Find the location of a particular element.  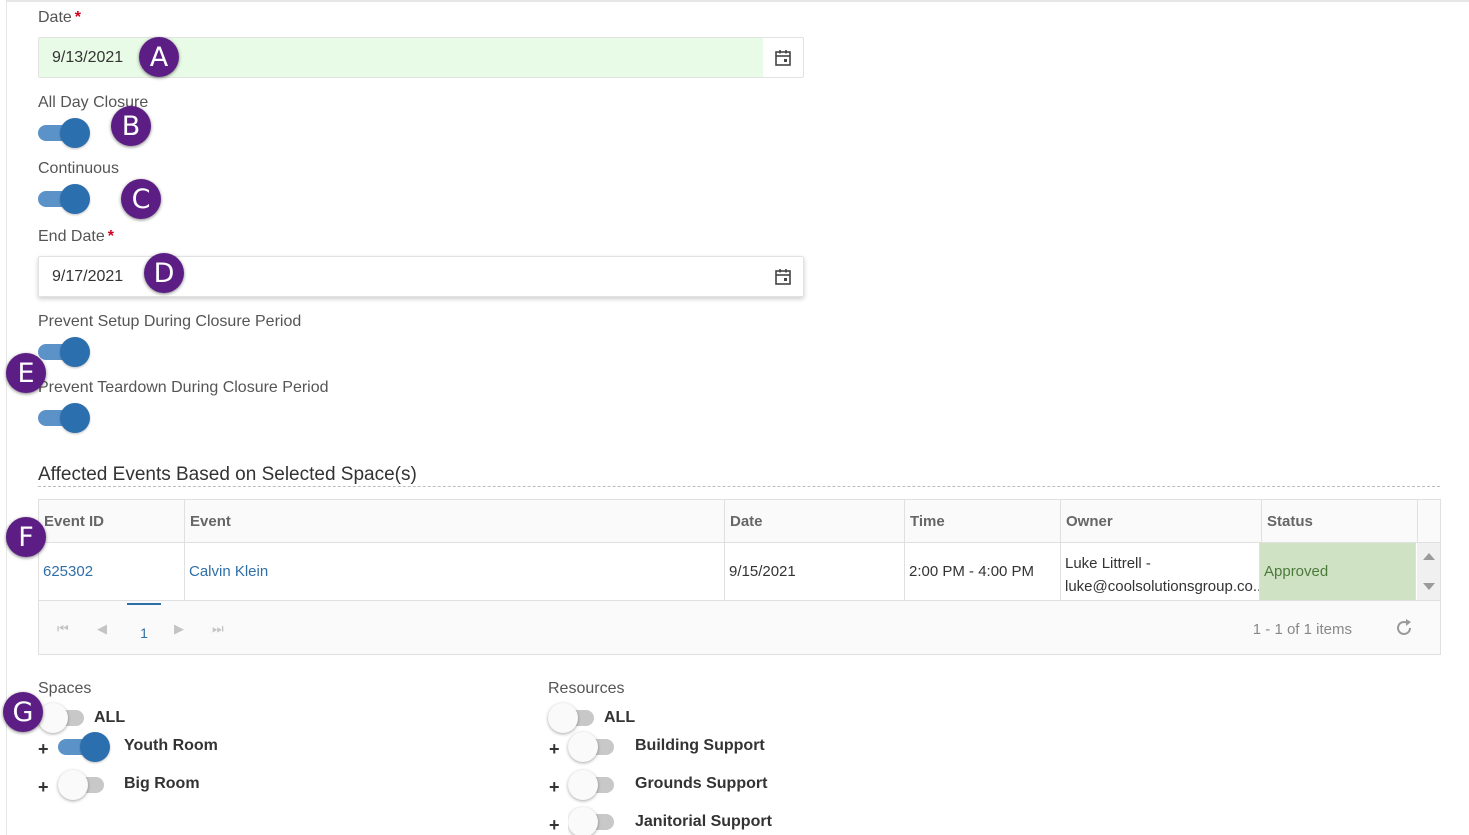

spaces-all-switch is located at coordinates (64, 718).